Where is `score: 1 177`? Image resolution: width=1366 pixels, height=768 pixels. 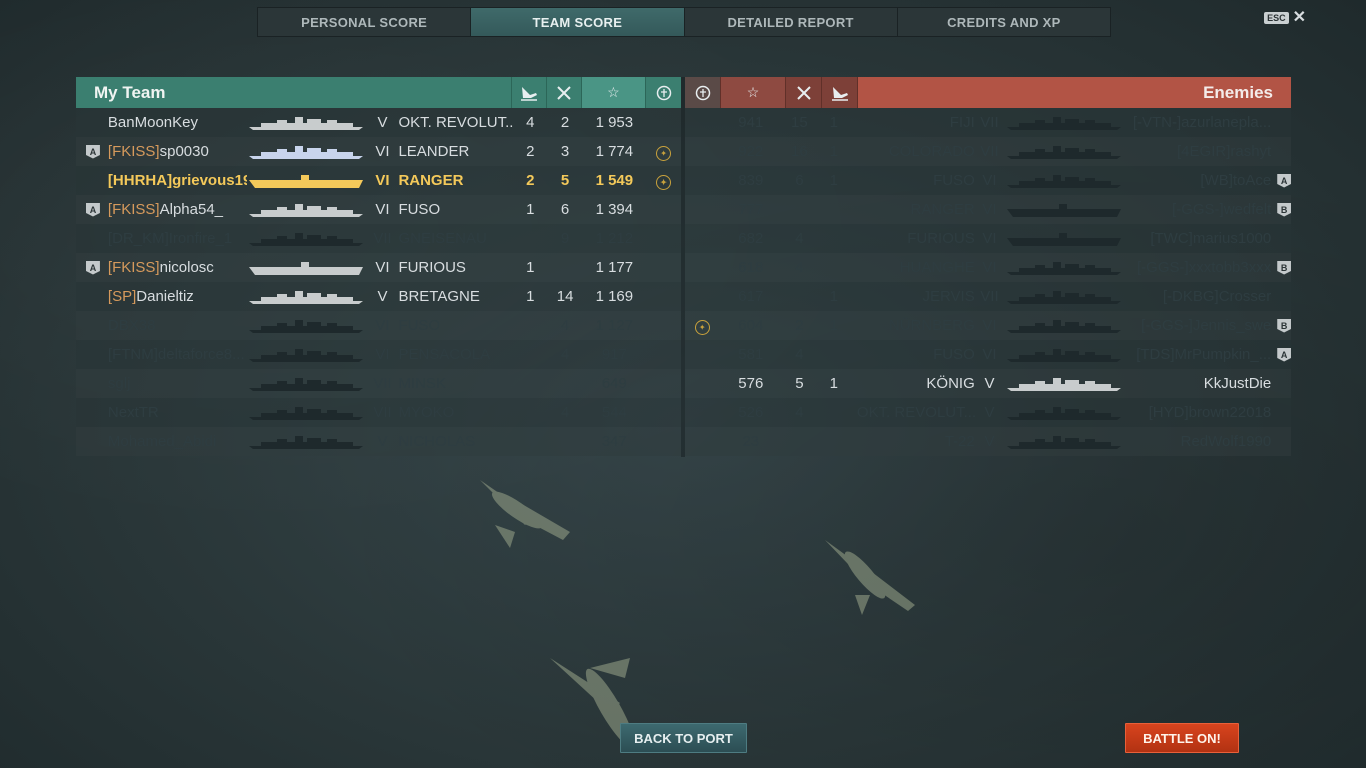 score: 1 177 is located at coordinates (614, 267).